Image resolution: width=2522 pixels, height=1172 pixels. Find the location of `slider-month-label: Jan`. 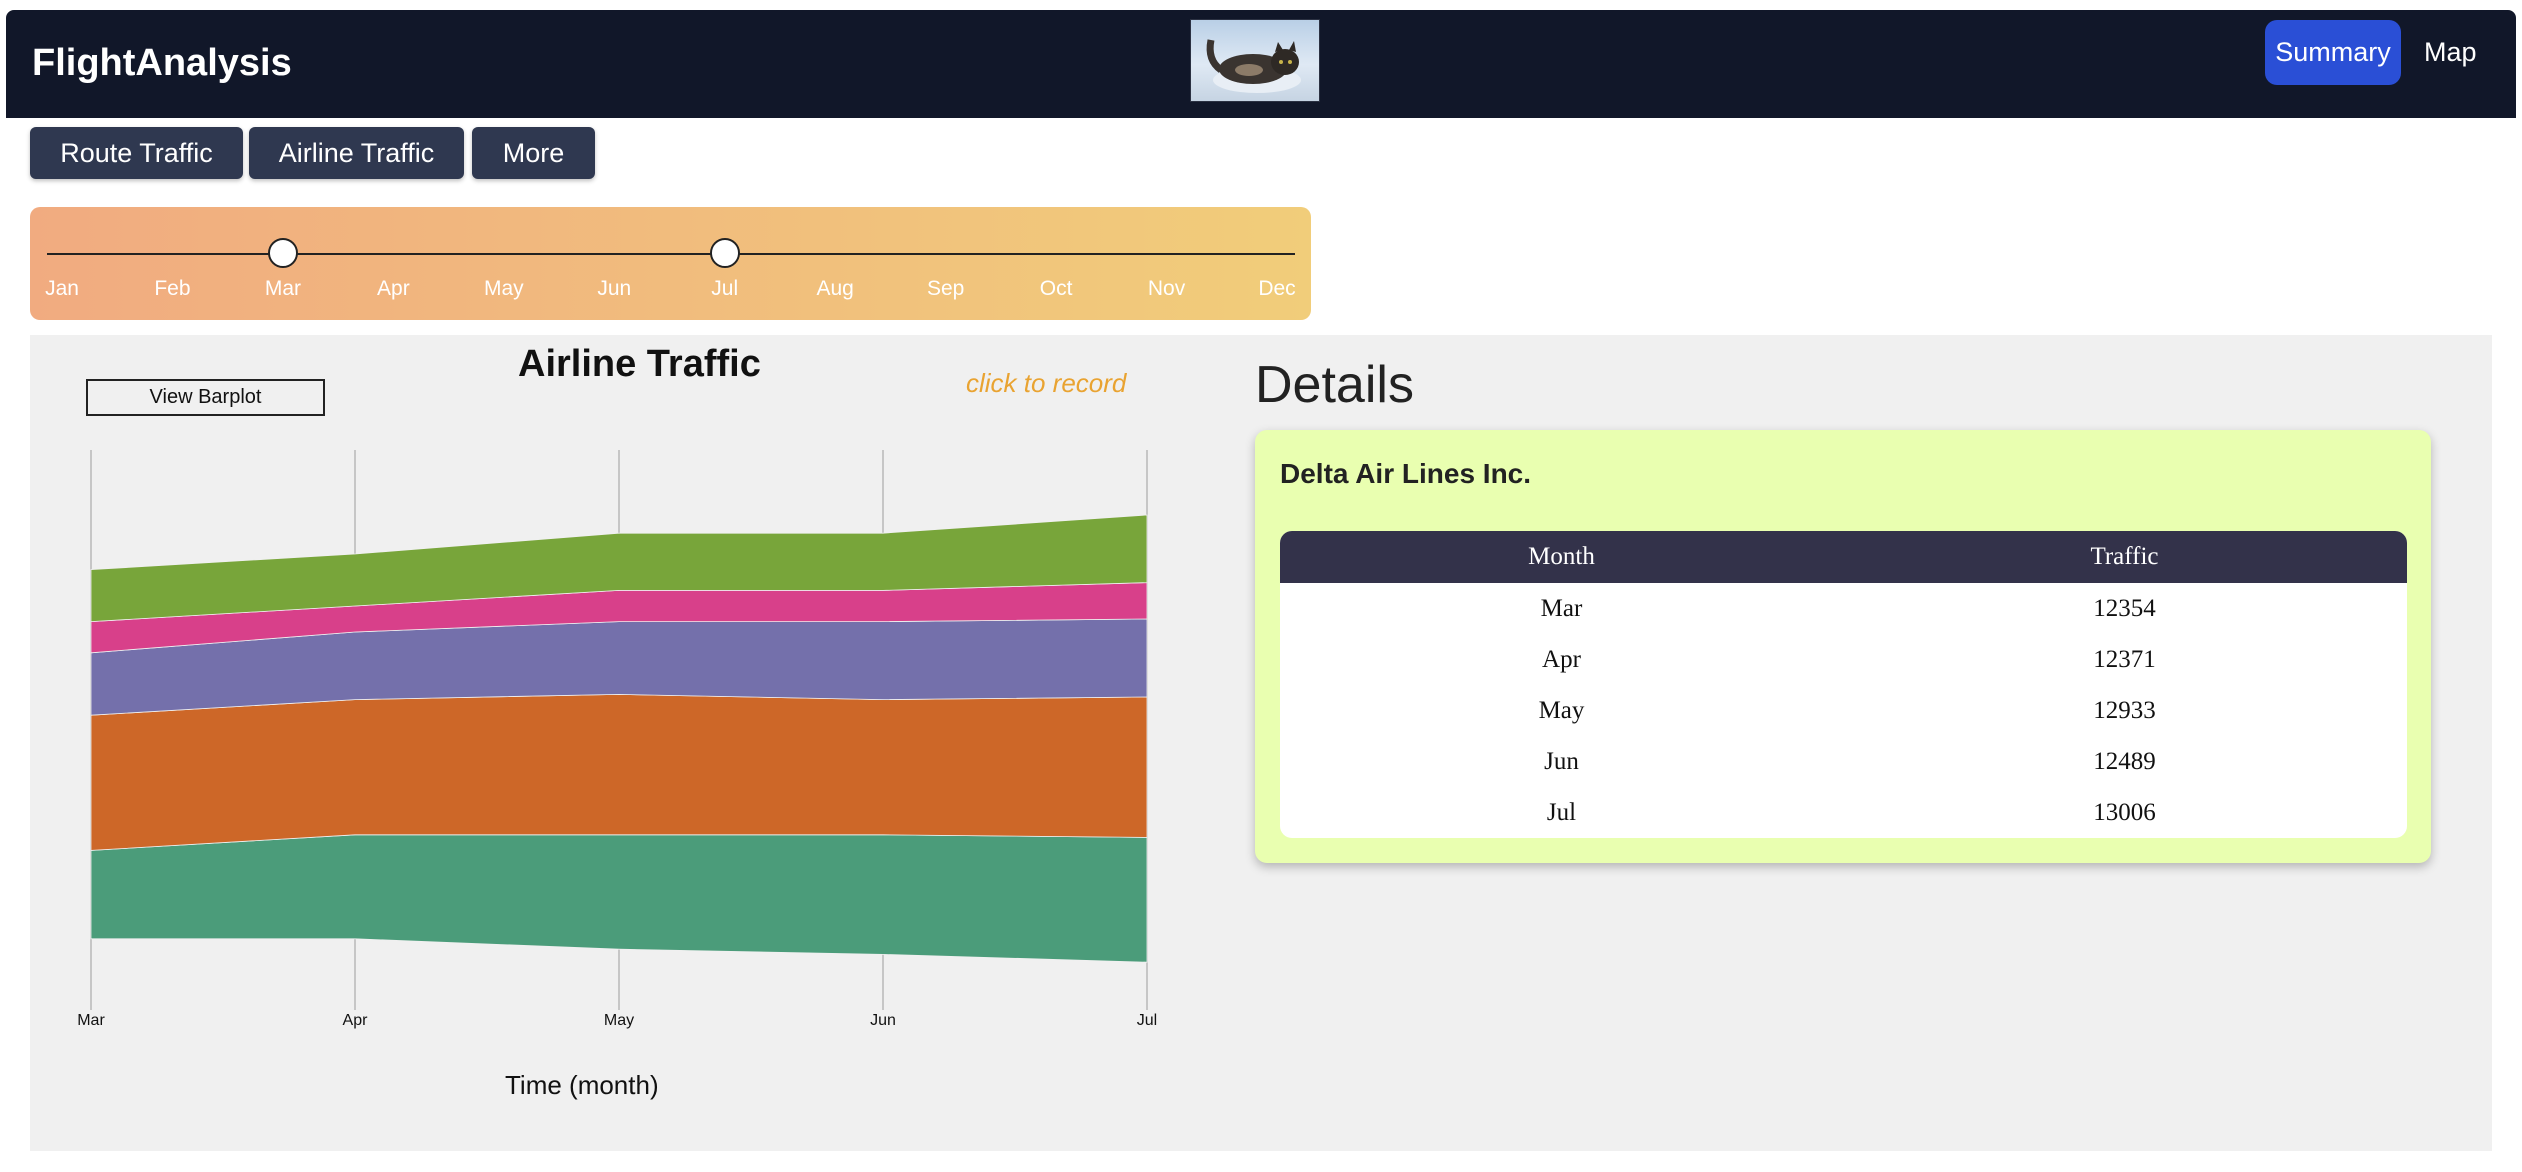

slider-month-label: Jan is located at coordinates (62, 288).